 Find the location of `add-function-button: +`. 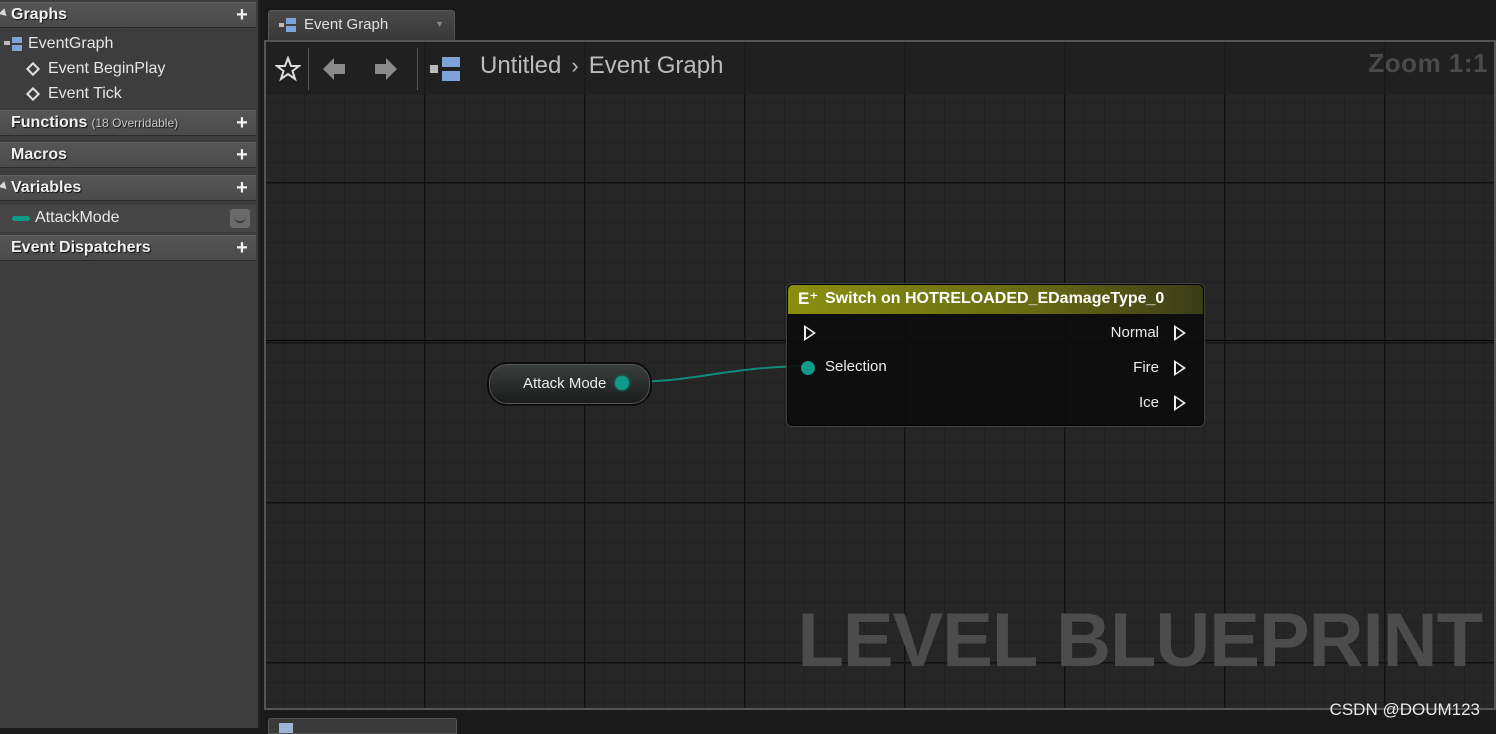

add-function-button: + is located at coordinates (242, 123).